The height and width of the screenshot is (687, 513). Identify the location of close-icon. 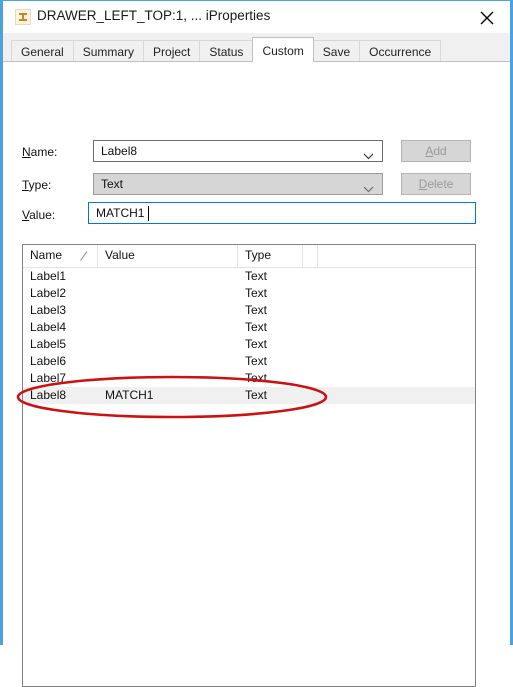
(487, 18).